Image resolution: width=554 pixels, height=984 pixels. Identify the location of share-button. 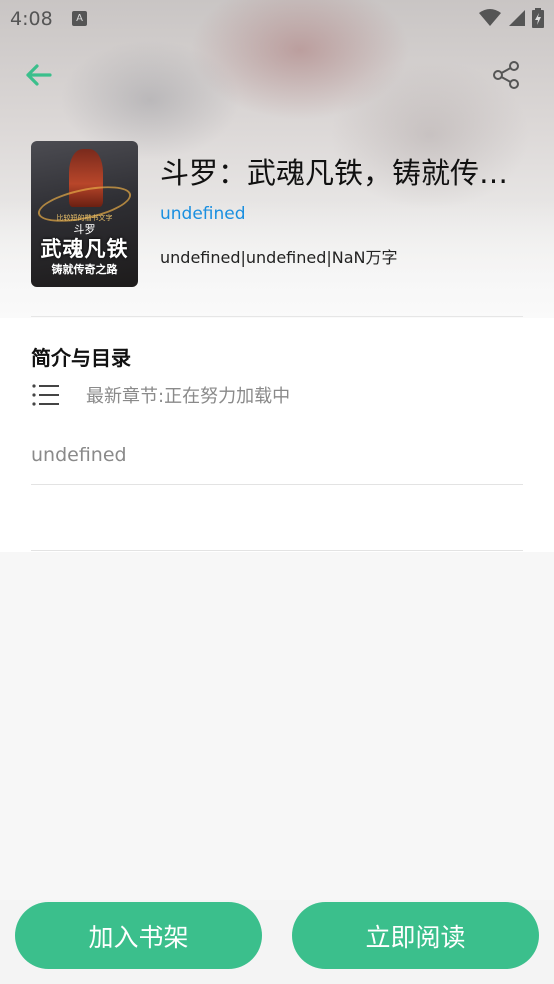
(507, 75).